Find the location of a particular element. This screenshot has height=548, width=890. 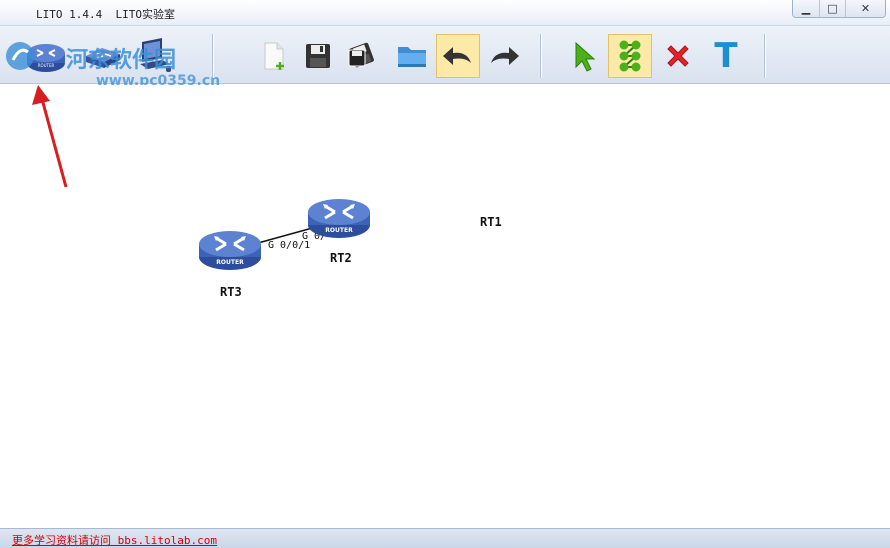

maximize-button: □ is located at coordinates (832, 8).